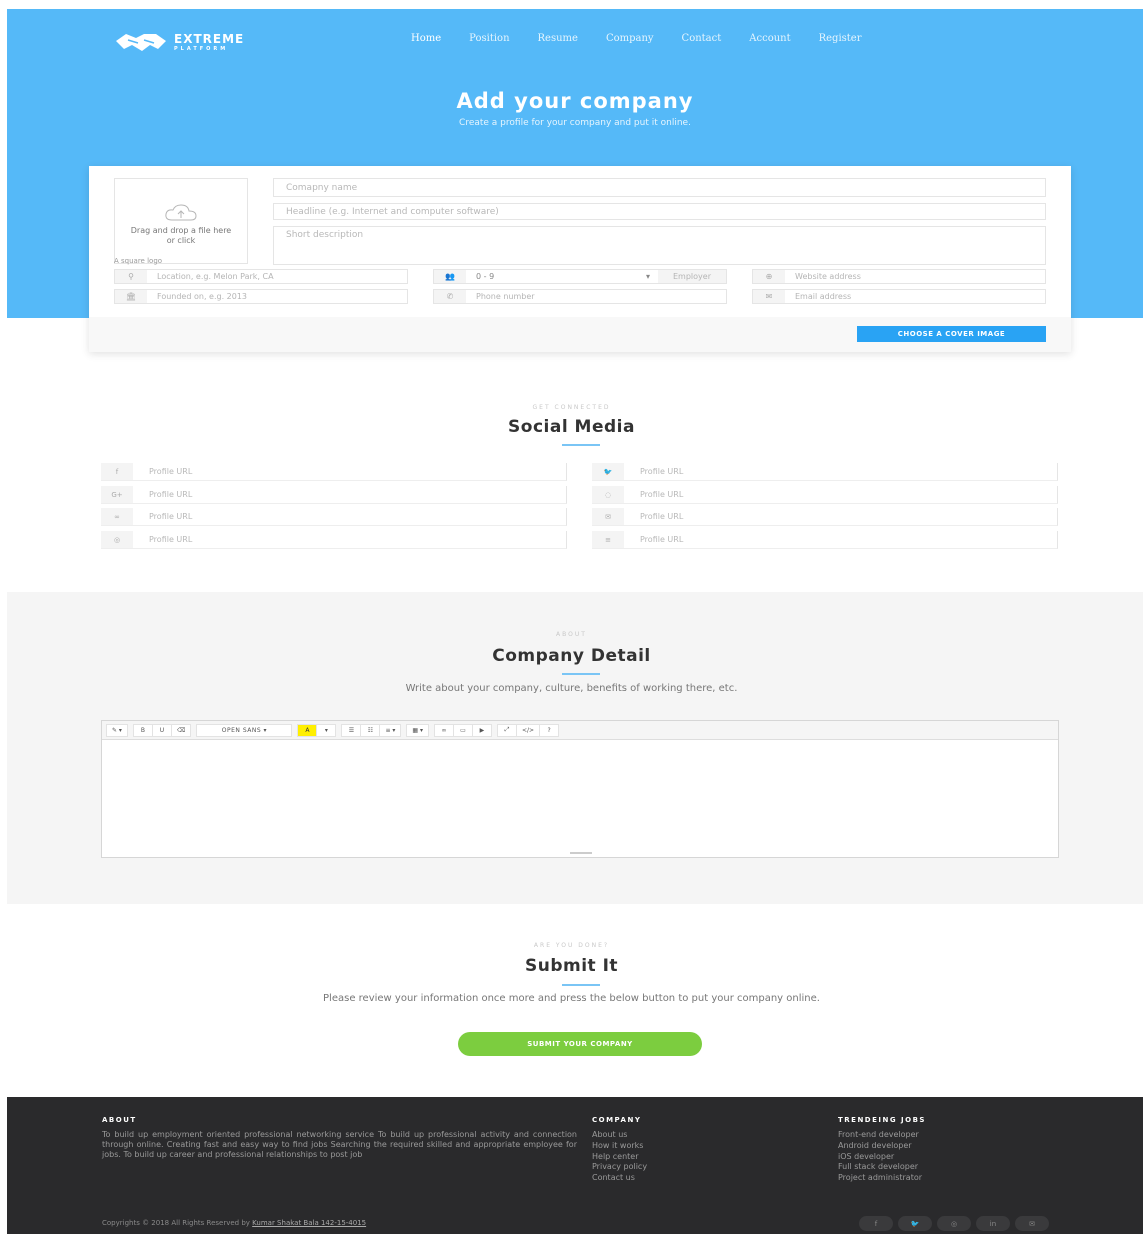 The width and height of the screenshot is (1143, 1234). Describe the element at coordinates (131, 296) in the screenshot. I see `bank-icon: 🏛` at that location.